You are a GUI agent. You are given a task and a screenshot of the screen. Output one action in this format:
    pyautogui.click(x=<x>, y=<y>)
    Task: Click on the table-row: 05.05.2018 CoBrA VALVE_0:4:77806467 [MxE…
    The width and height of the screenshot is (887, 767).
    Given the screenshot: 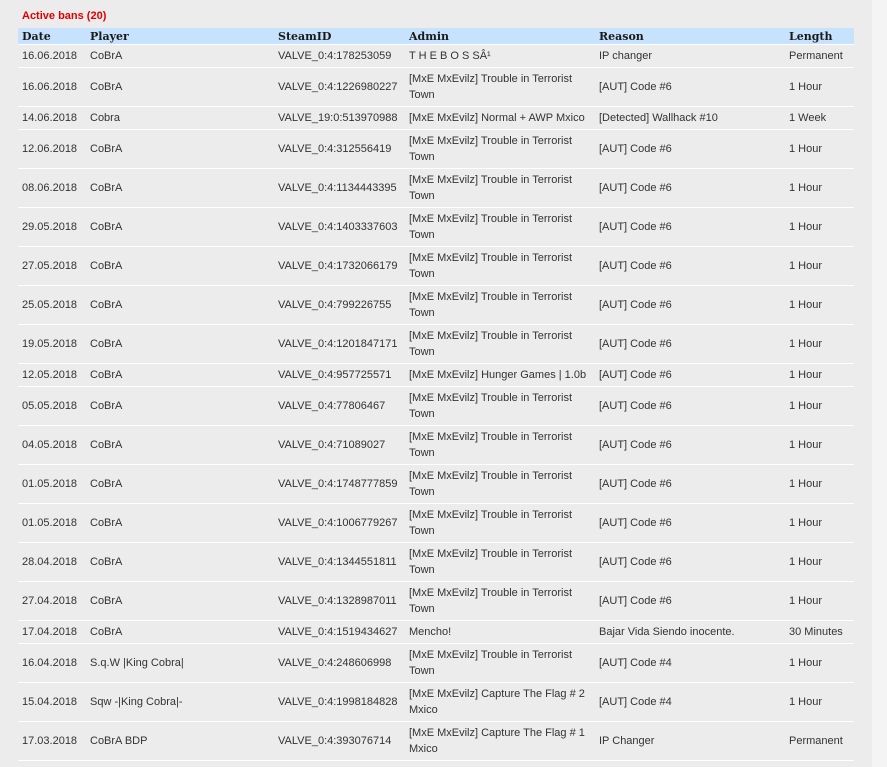 What is the action you would take?
    pyautogui.click(x=436, y=406)
    